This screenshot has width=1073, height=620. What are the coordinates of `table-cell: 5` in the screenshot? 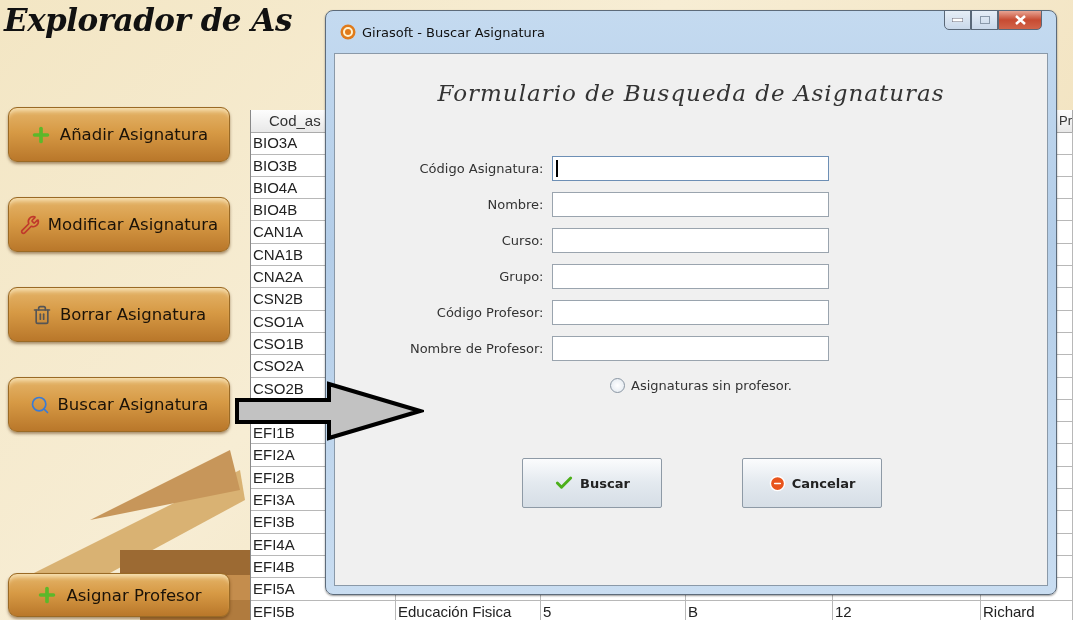 It's located at (613, 610).